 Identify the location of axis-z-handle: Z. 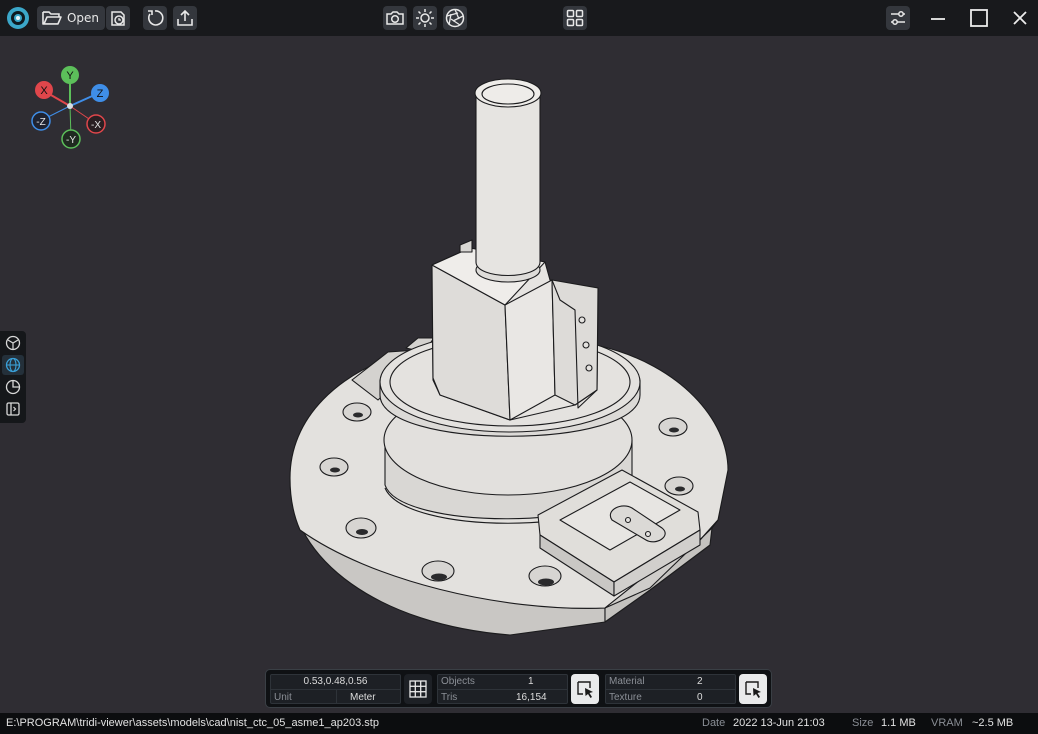
(100, 93).